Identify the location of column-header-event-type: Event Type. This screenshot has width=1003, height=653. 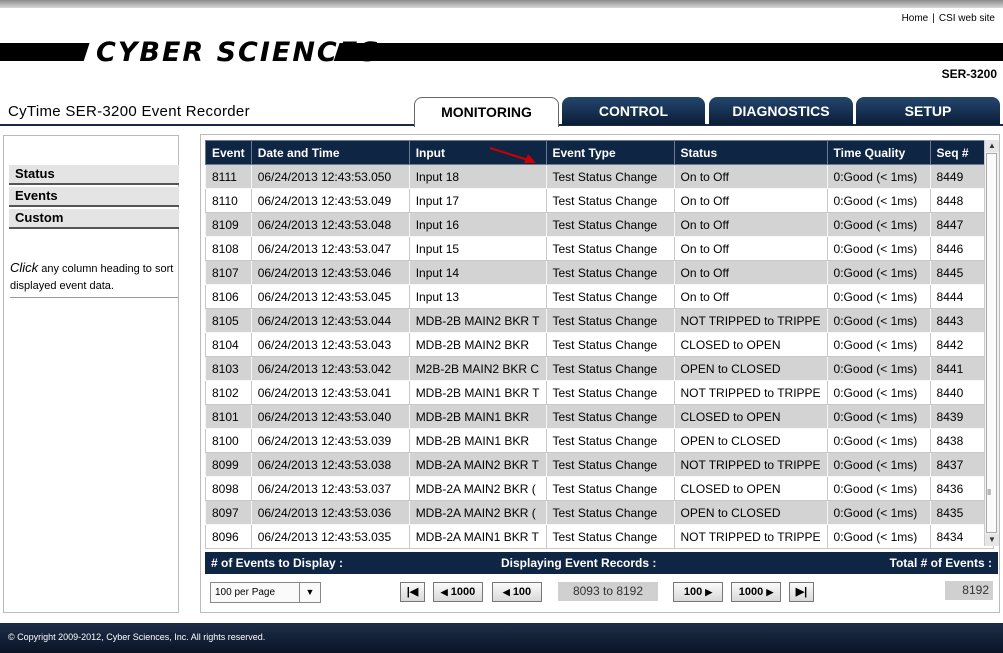
(610, 152).